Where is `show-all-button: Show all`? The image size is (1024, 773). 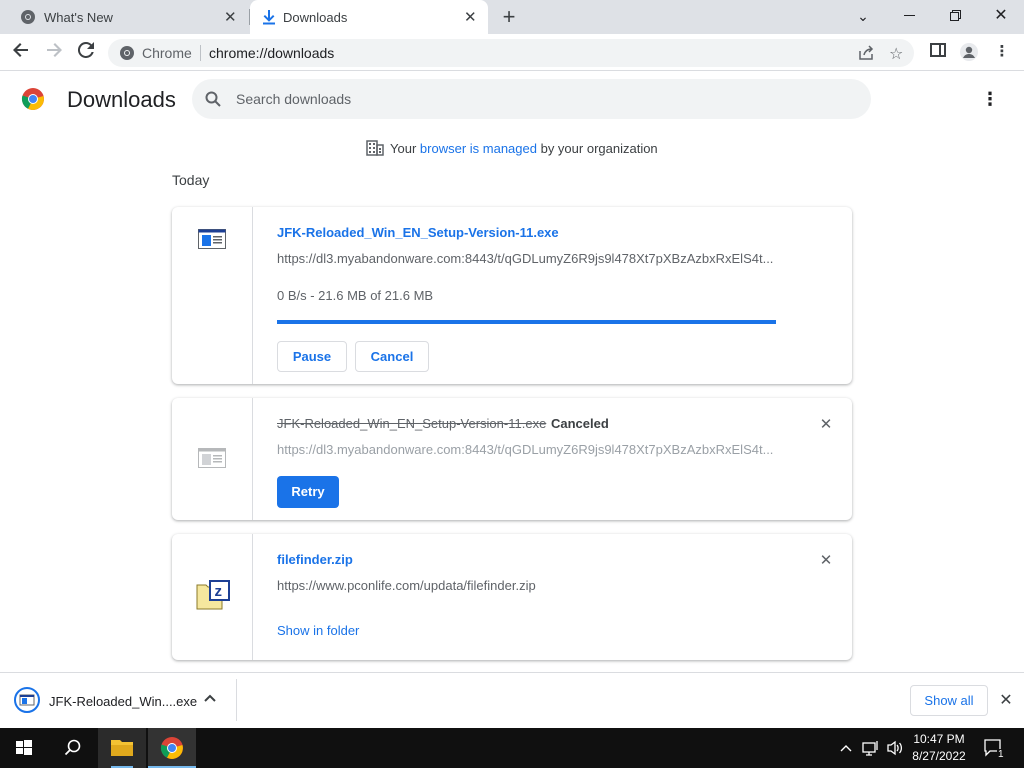
show-all-button: Show all is located at coordinates (949, 700).